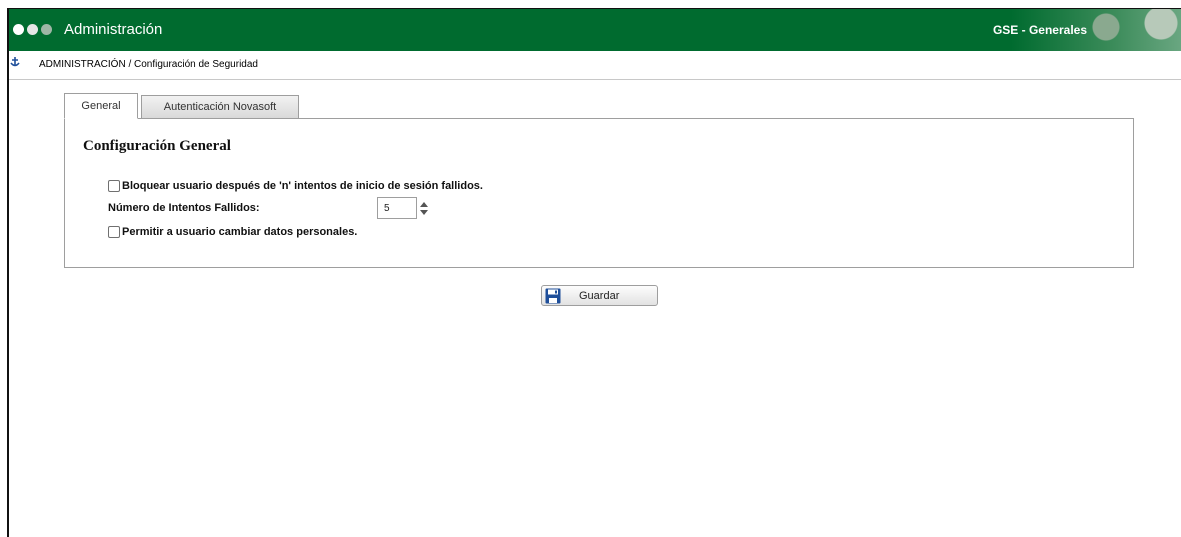 This screenshot has width=1181, height=537. What do you see at coordinates (397, 208) in the screenshot?
I see `failed-attempts-input` at bounding box center [397, 208].